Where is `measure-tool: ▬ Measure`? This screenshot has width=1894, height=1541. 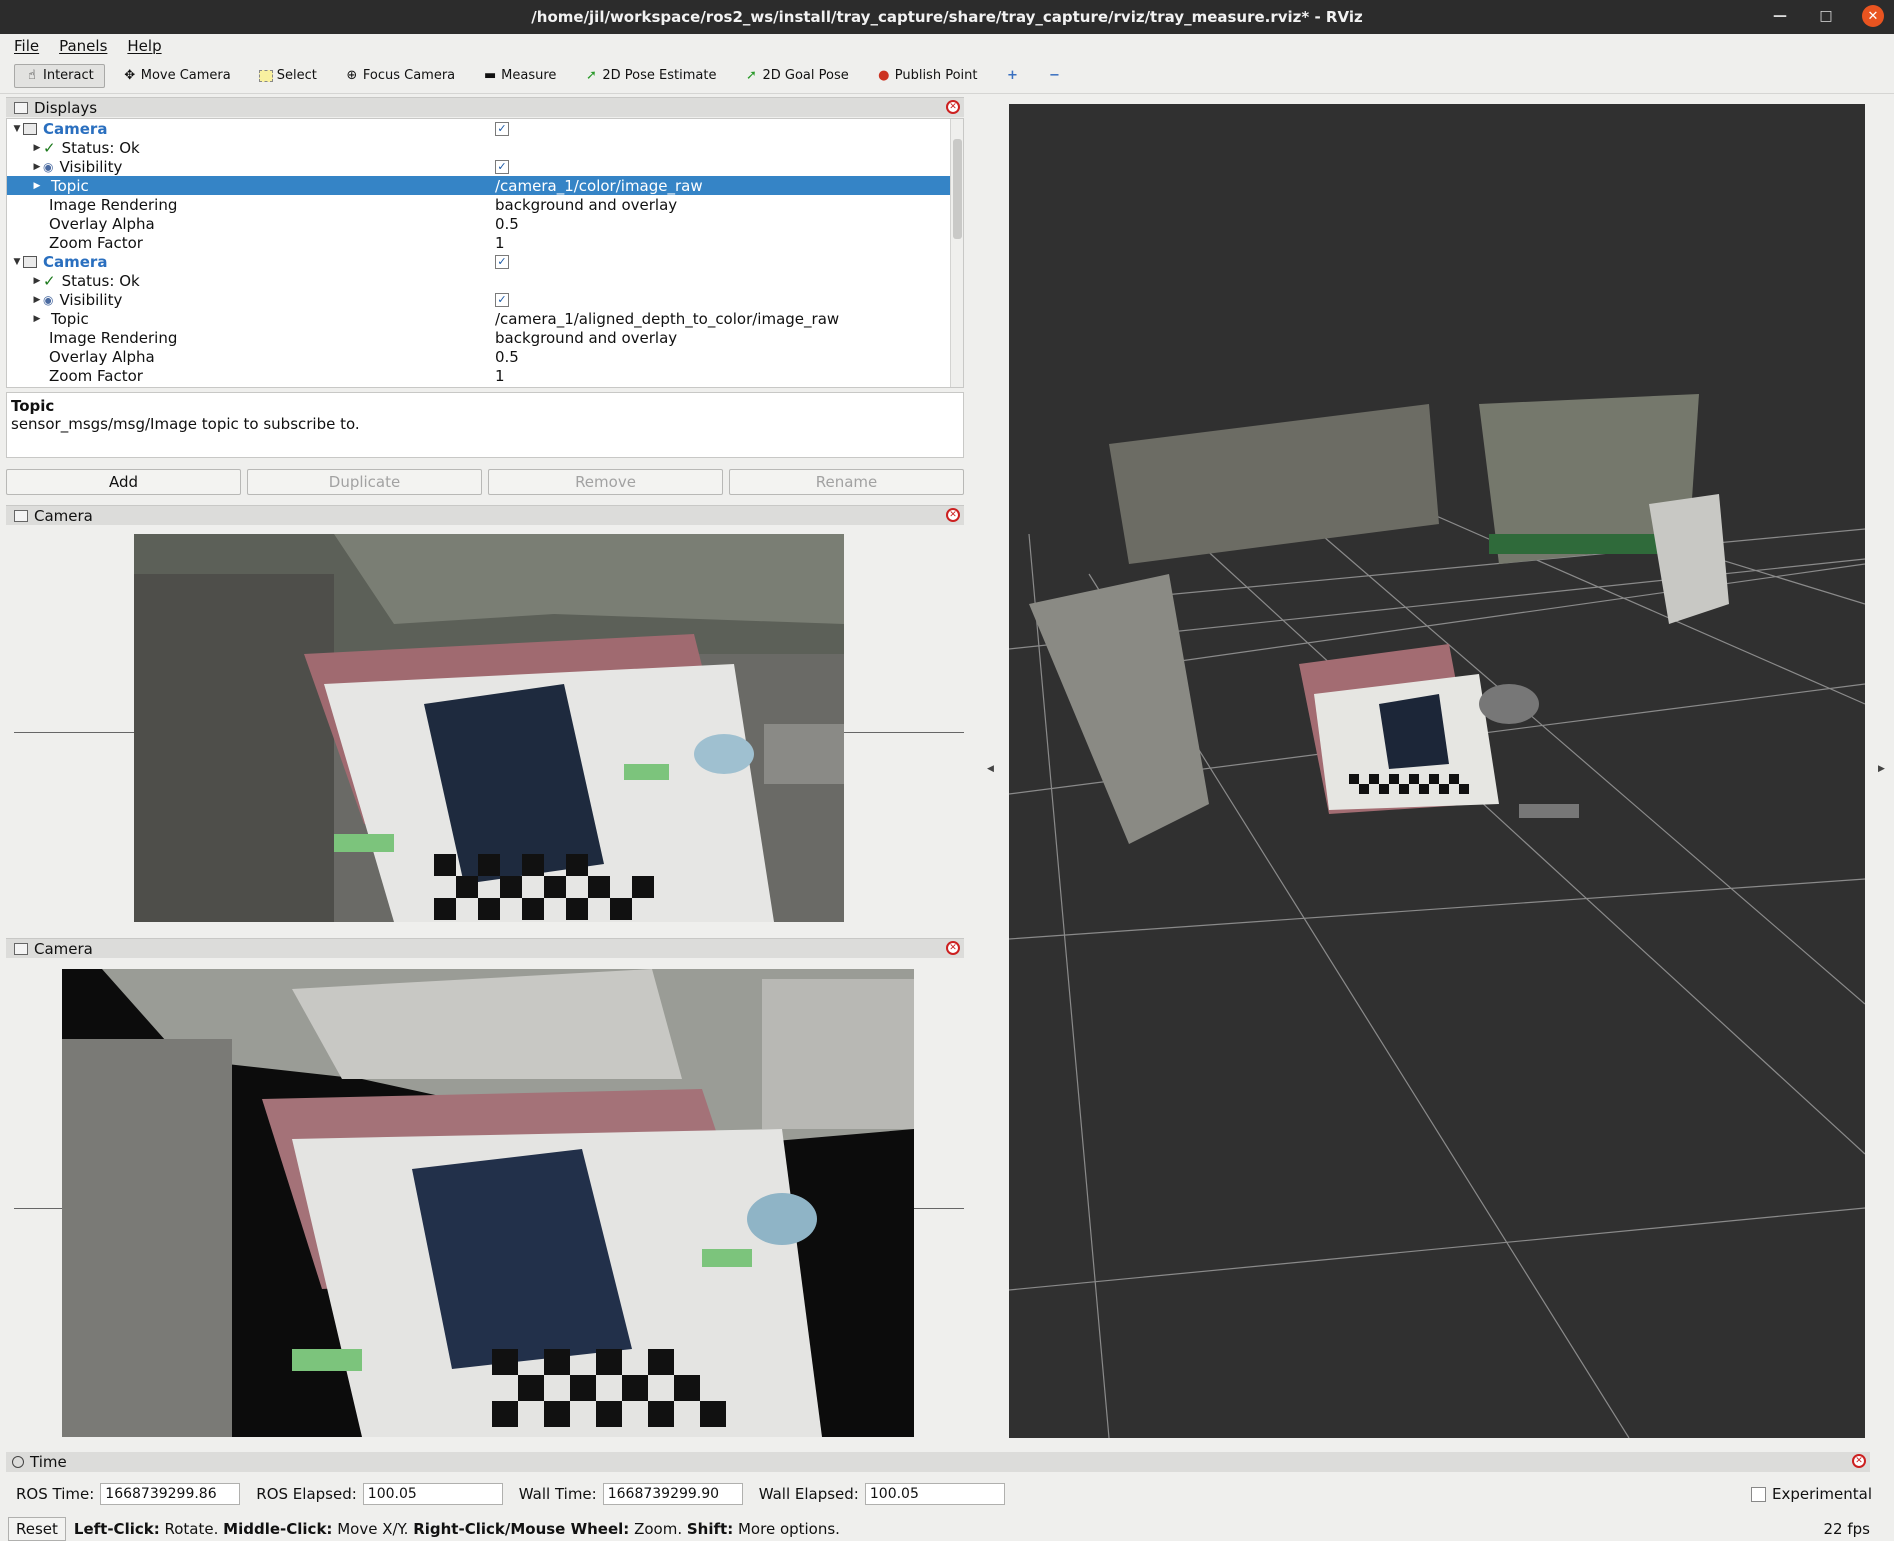 measure-tool: ▬ Measure is located at coordinates (519, 76).